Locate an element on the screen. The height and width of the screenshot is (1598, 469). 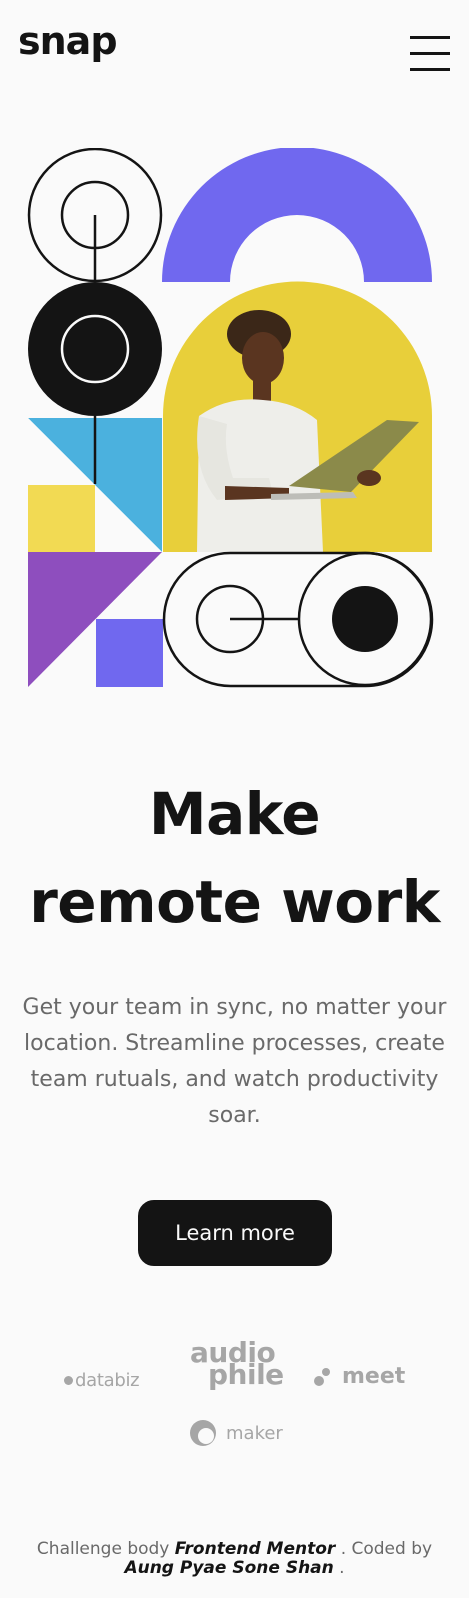
hamburger-menu-icon is located at coordinates (429, 54).